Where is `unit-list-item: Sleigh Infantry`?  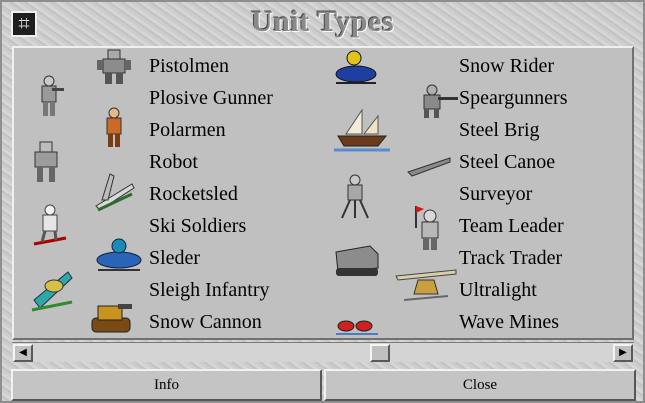 unit-list-item: Sleigh Infantry is located at coordinates (209, 290).